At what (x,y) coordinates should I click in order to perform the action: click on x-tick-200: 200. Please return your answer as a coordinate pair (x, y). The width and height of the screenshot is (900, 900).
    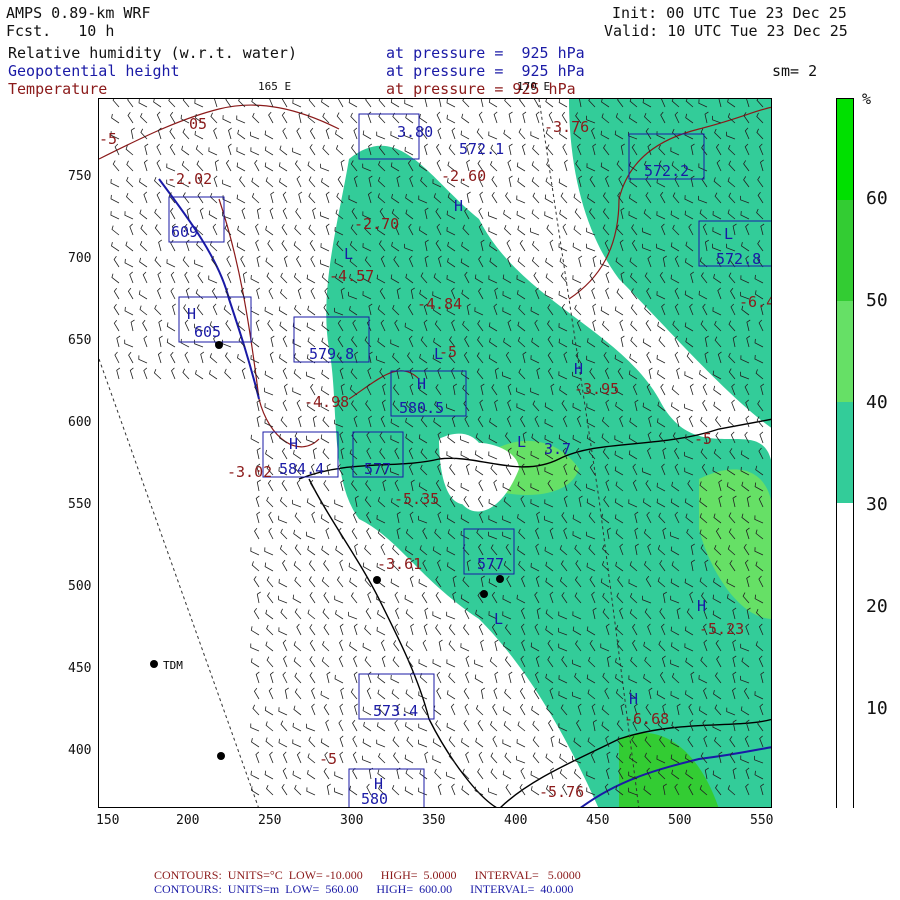
    Looking at the image, I should click on (188, 820).